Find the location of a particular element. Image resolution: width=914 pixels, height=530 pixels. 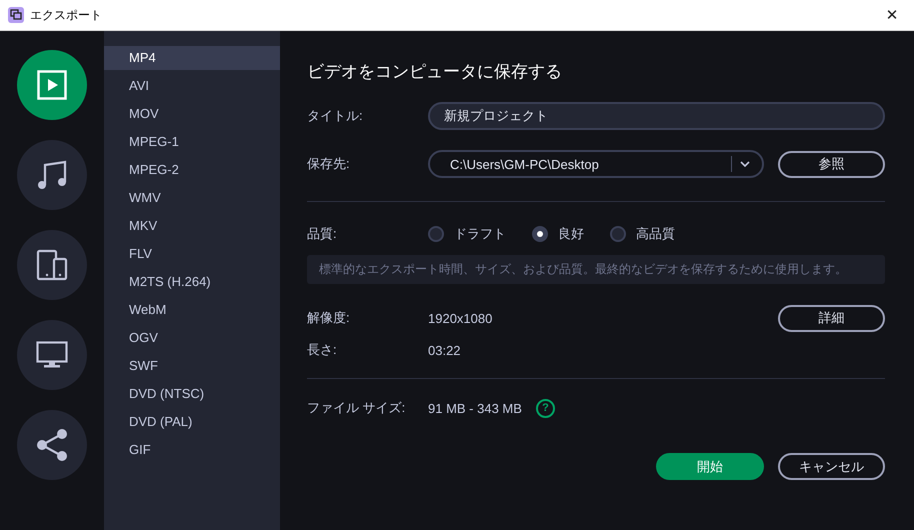

field-label: タイトル: is located at coordinates (335, 116).